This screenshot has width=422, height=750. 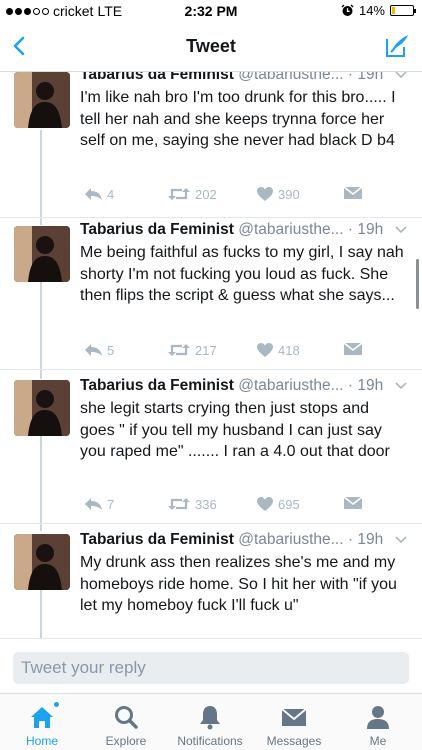 What do you see at coordinates (230, 506) in the screenshot?
I see `tweet-actions: 7 336 695` at bounding box center [230, 506].